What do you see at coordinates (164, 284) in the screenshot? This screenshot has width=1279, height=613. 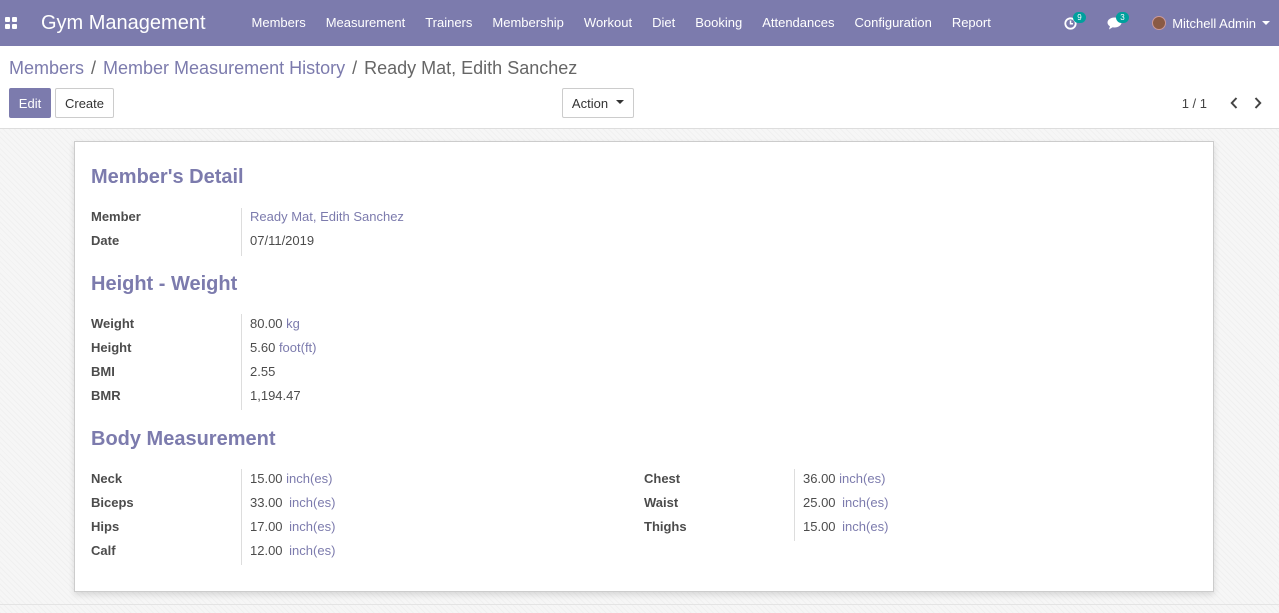 I see `section-title-height-weight: Height - Weight` at bounding box center [164, 284].